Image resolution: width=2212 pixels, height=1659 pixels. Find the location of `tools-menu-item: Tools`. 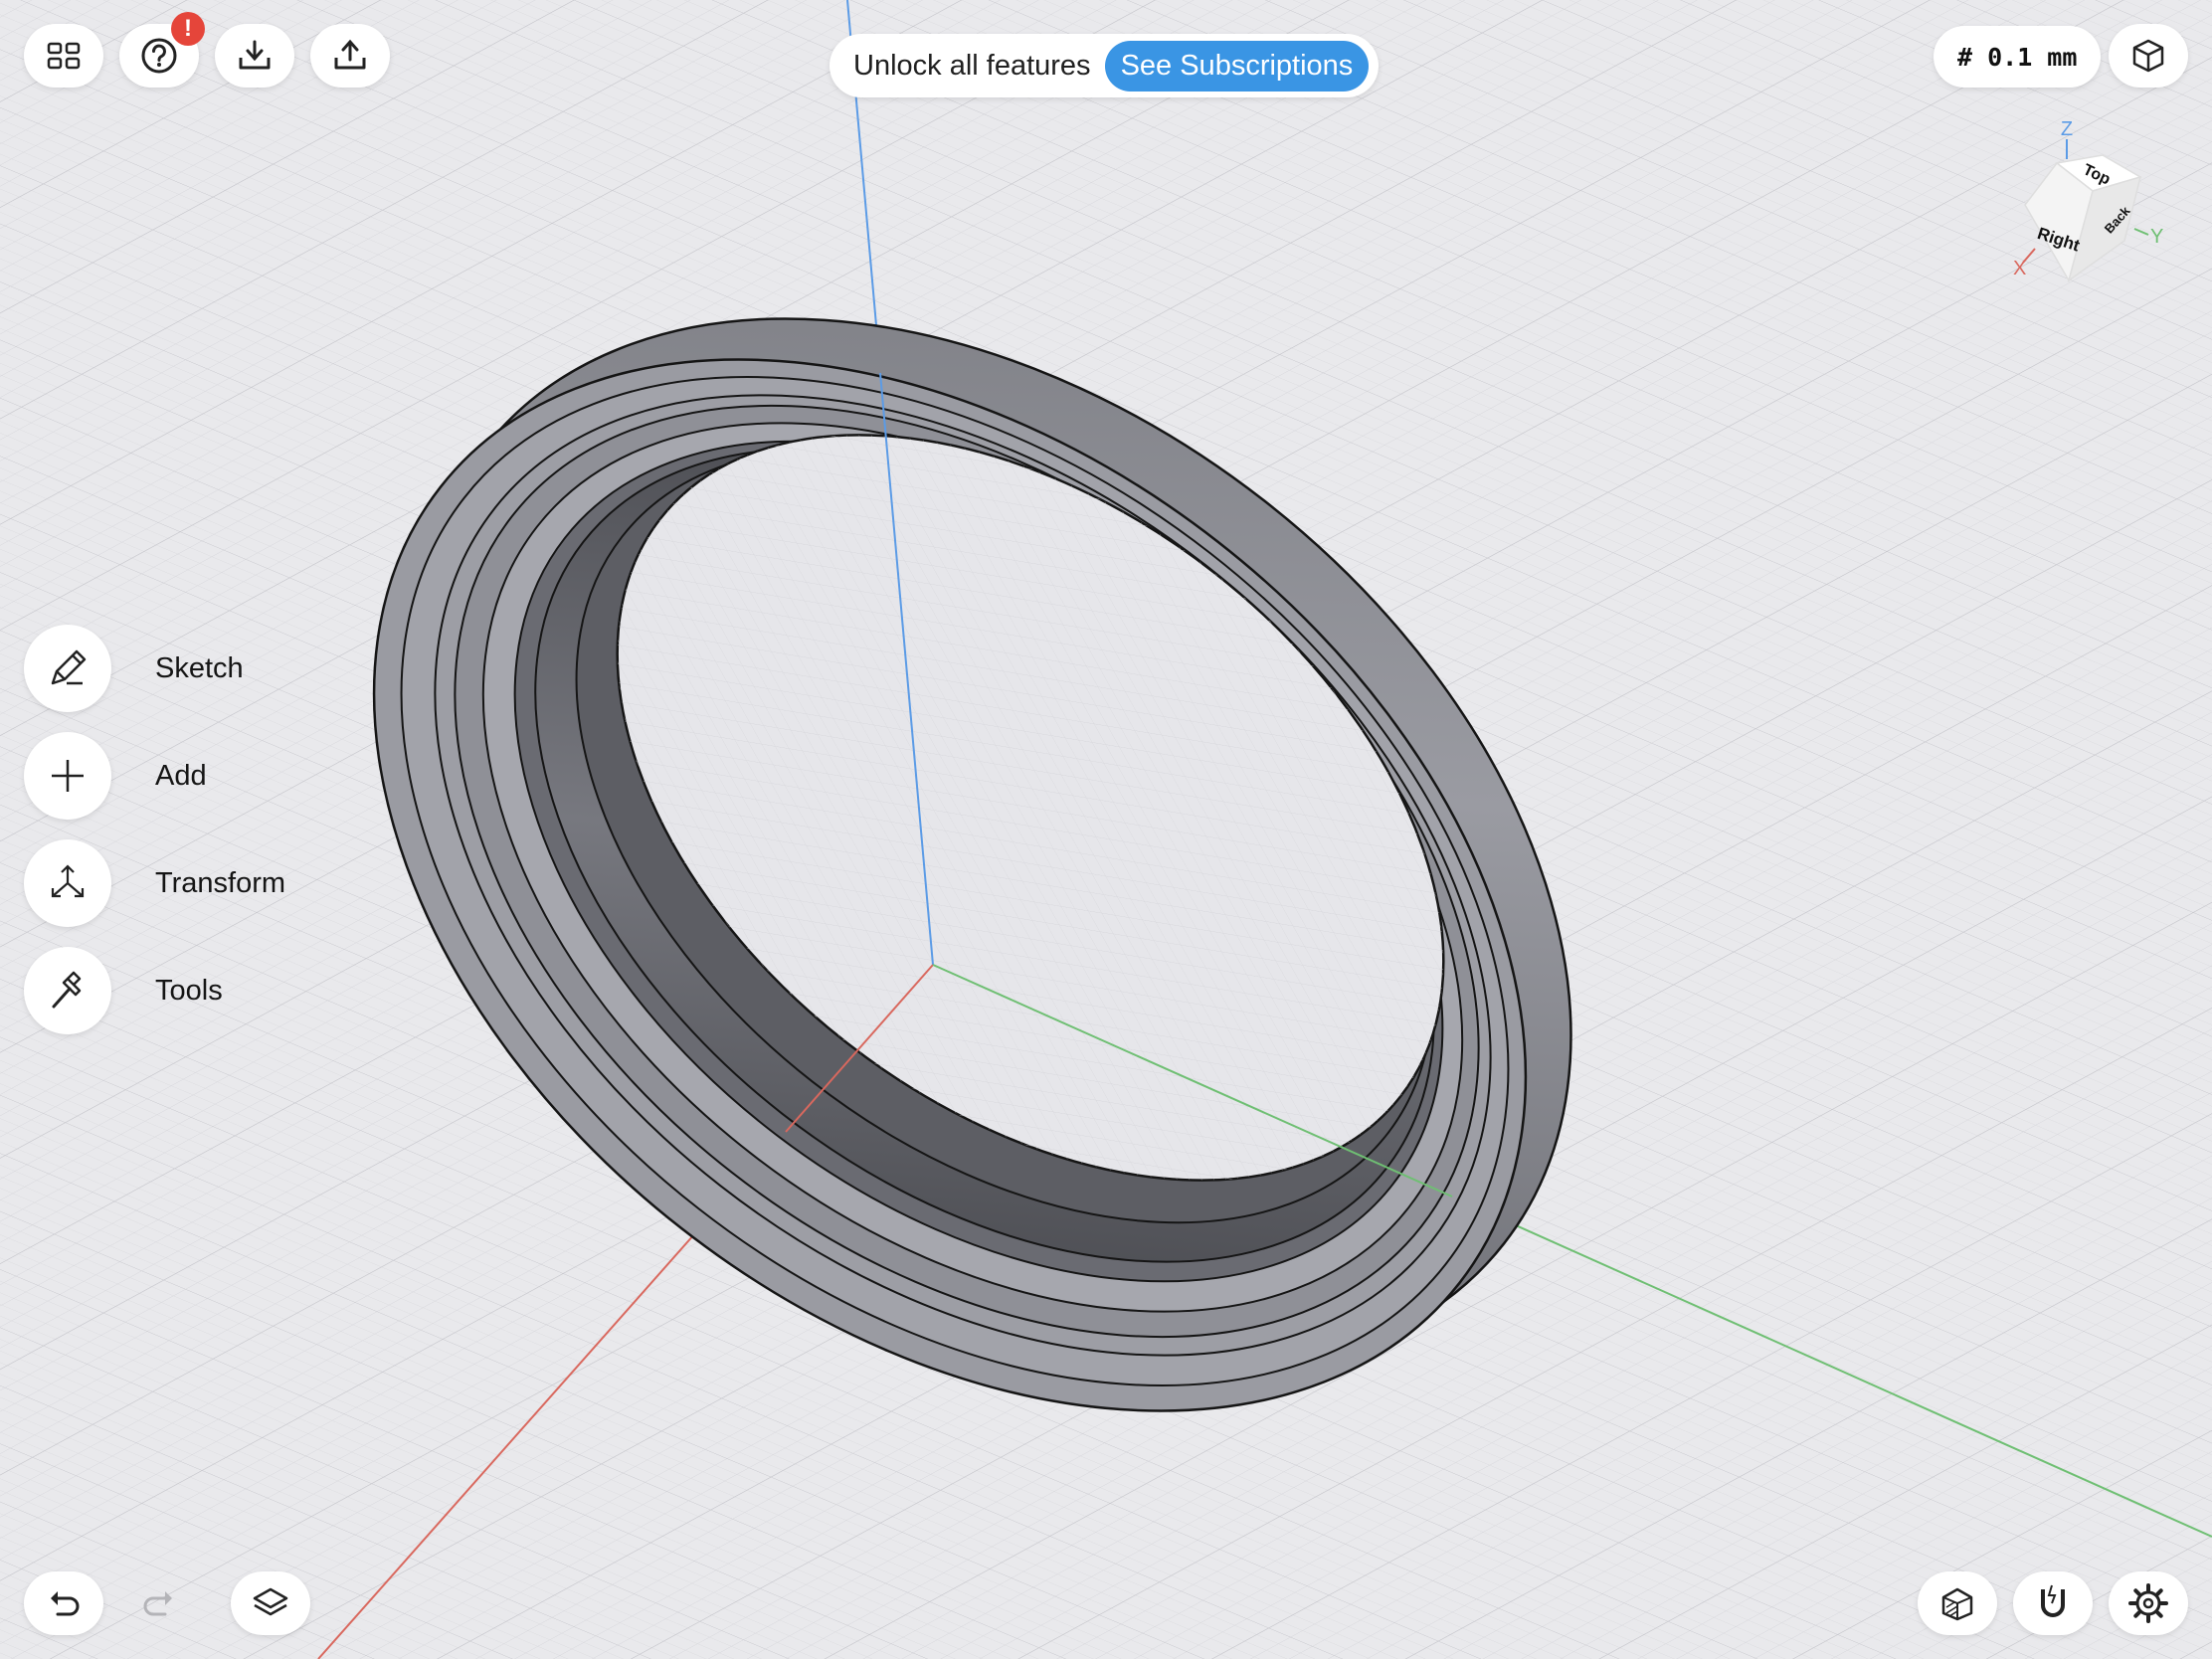

tools-menu-item: Tools is located at coordinates (123, 990).